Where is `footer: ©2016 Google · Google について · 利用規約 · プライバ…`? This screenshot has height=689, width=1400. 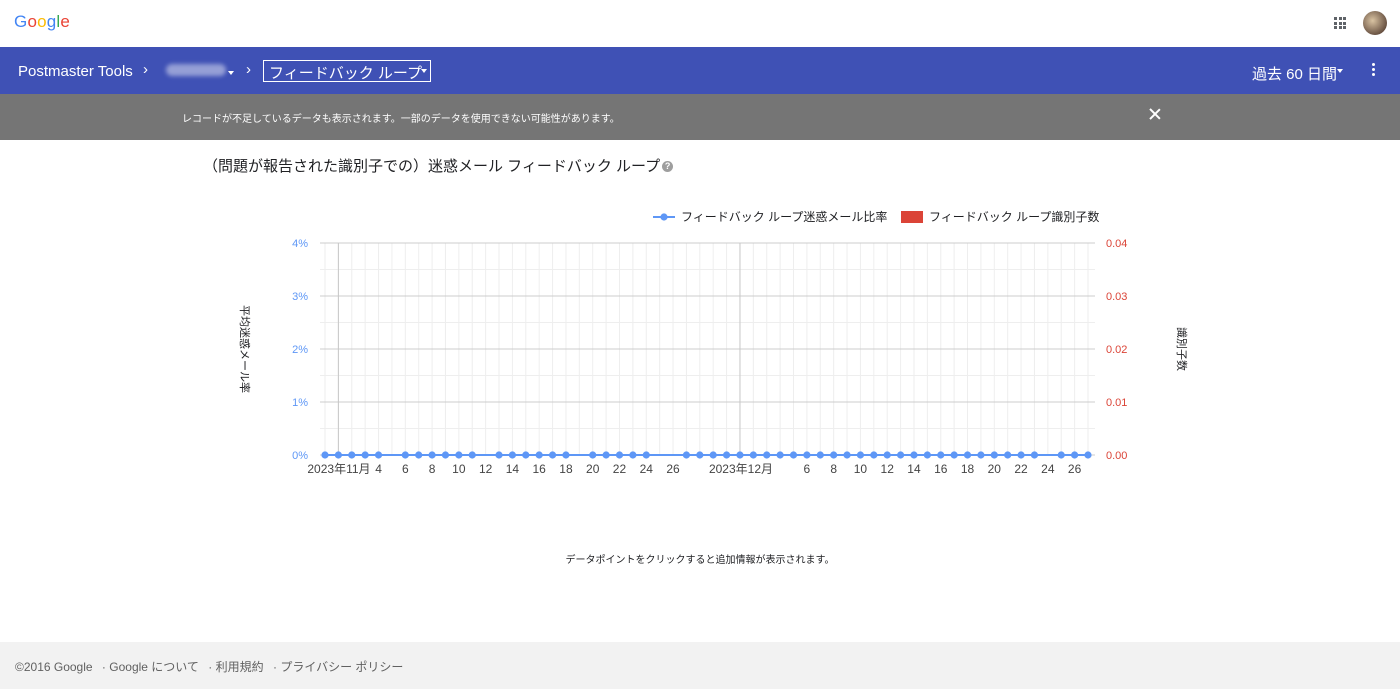
footer: ©2016 Google · Google について · 利用規約 · プライバ… is located at coordinates (700, 665).